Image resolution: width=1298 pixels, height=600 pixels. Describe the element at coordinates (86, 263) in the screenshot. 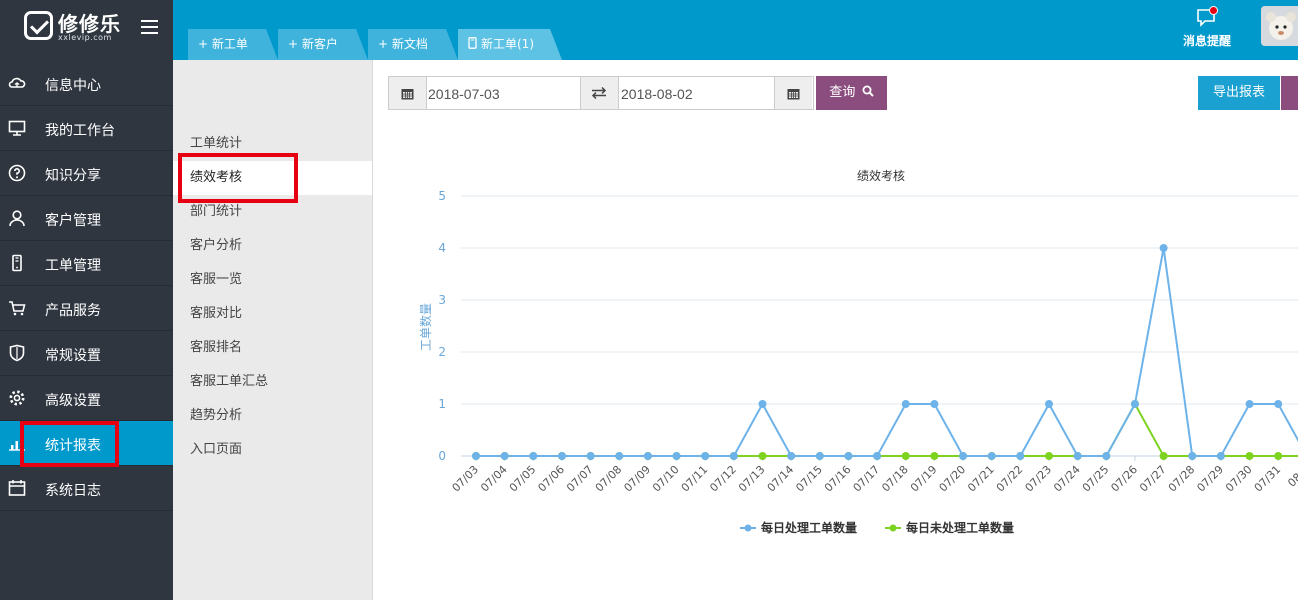

I see `nav-item-workorder: 工单管理` at that location.